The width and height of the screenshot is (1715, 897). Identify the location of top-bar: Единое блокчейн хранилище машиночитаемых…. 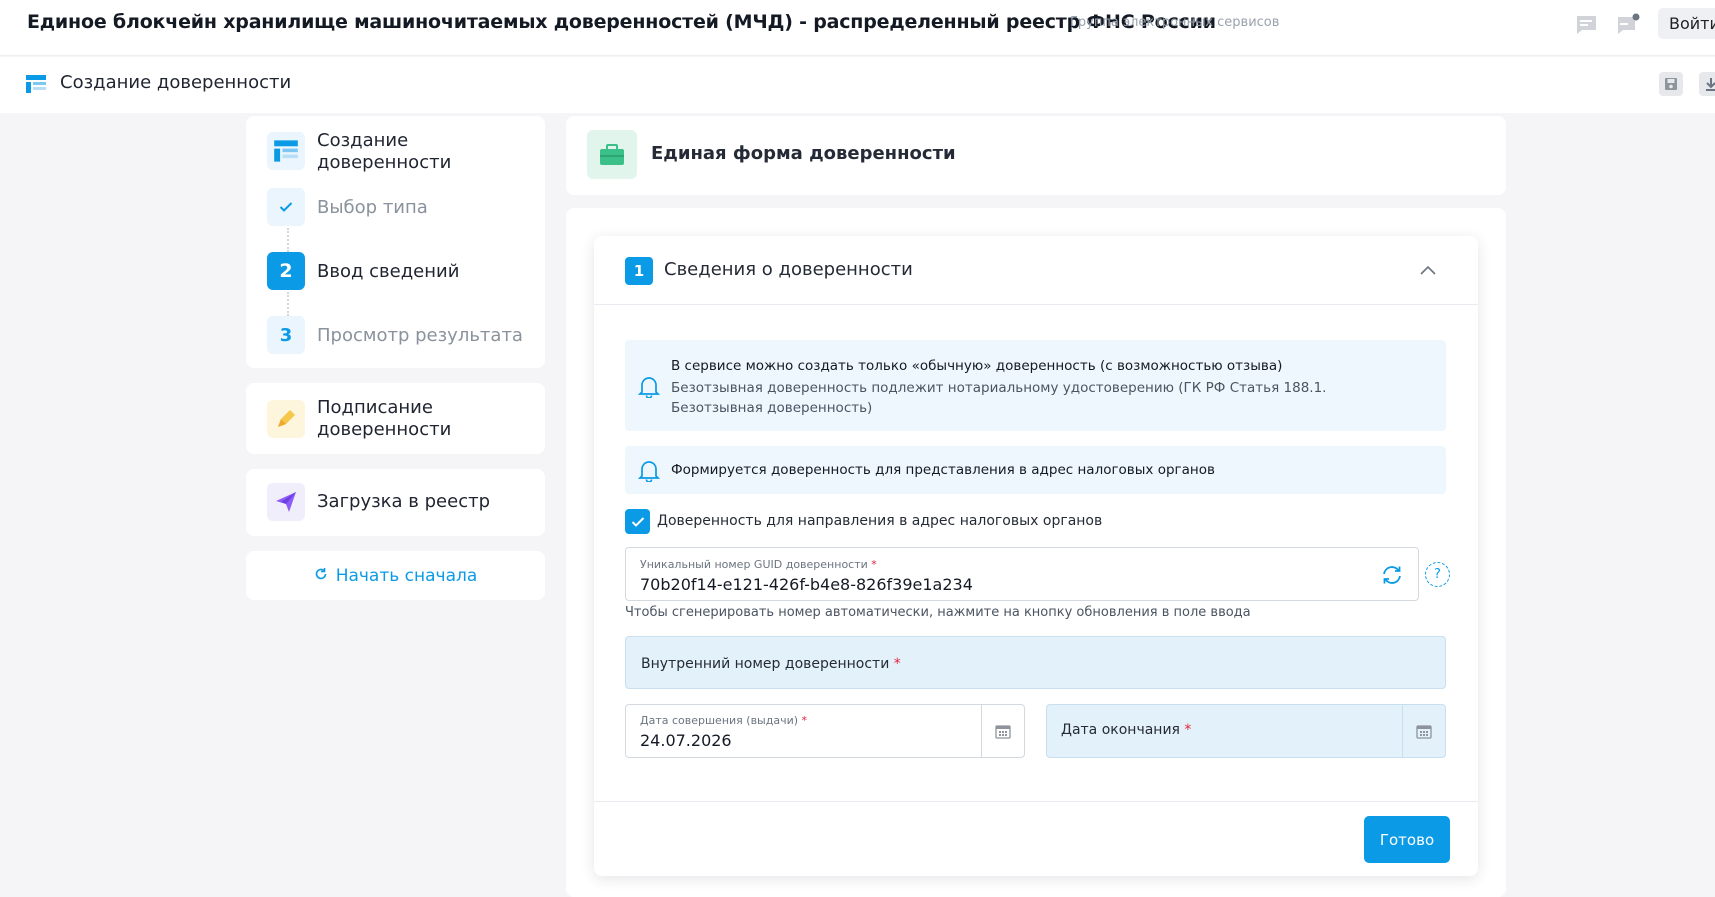
(857, 28).